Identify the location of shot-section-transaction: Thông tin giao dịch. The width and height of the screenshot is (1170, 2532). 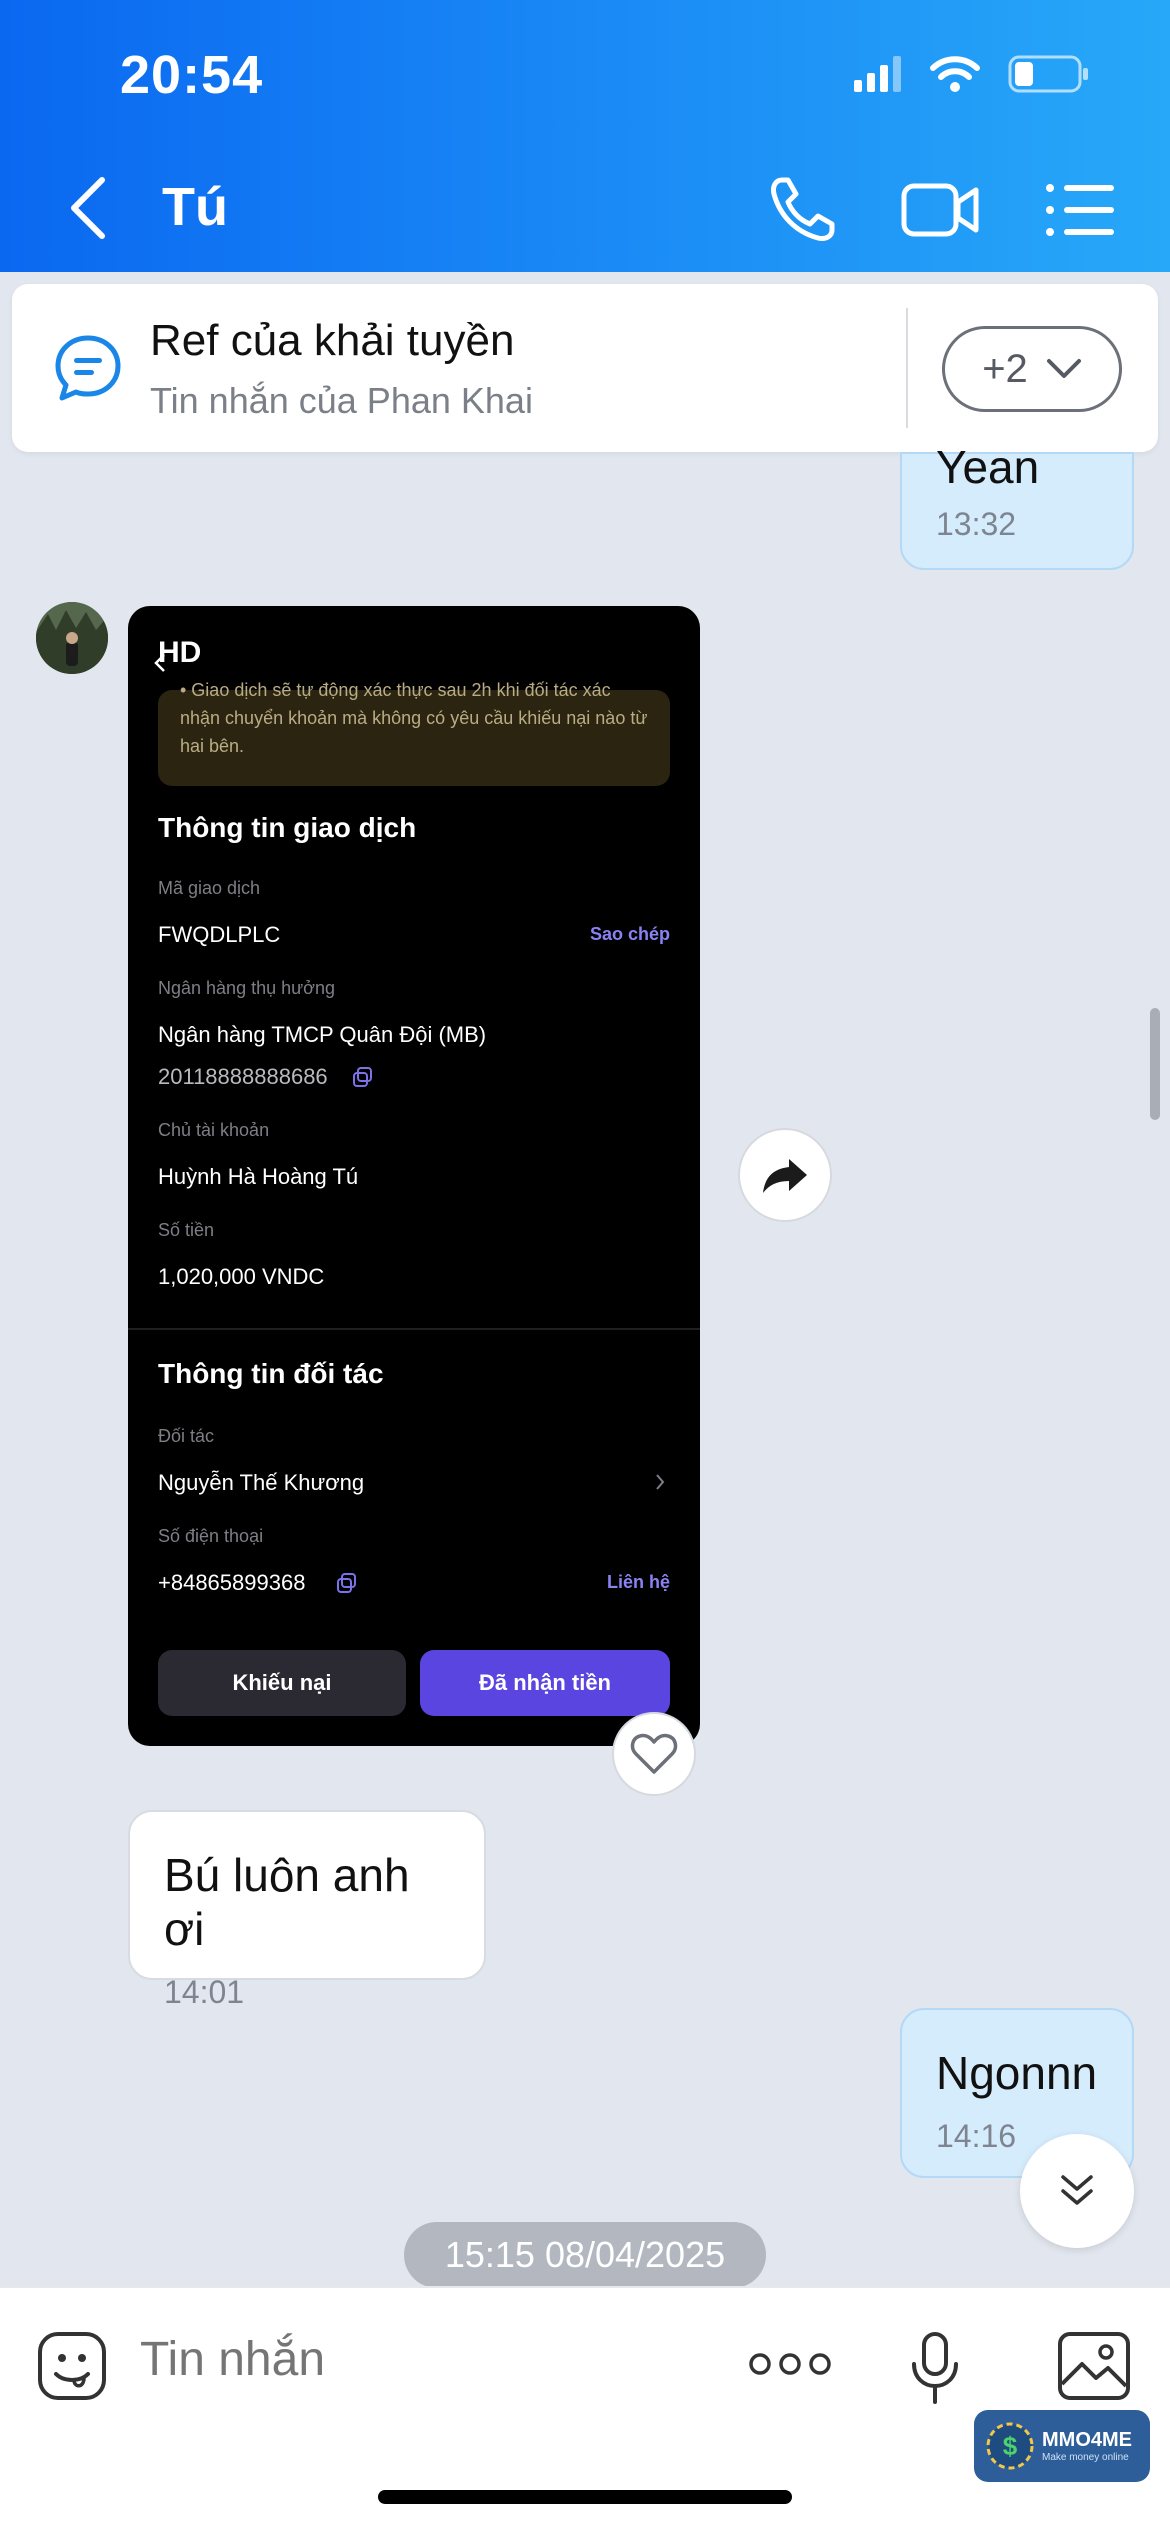
(287, 827).